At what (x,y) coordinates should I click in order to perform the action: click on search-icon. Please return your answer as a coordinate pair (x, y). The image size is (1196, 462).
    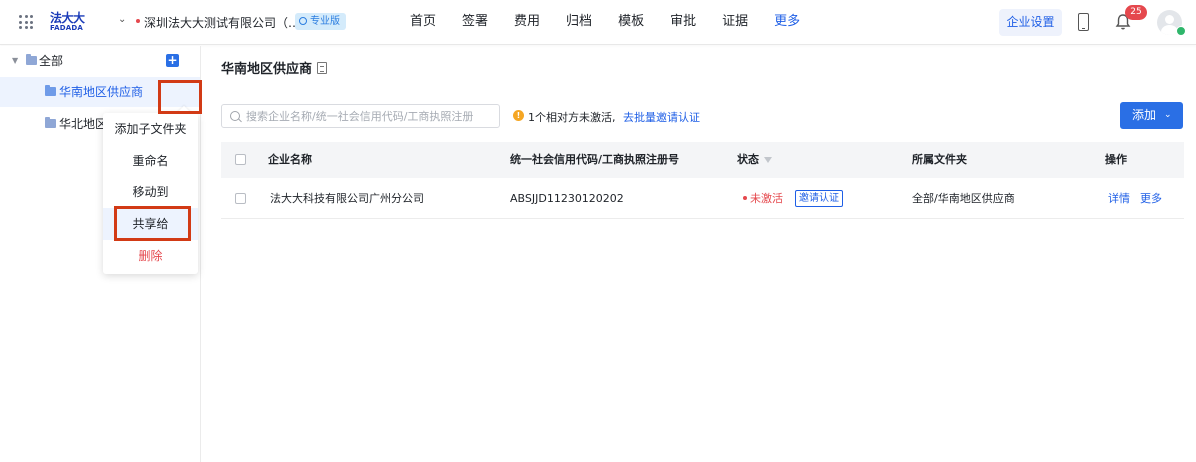
    Looking at the image, I should click on (235, 116).